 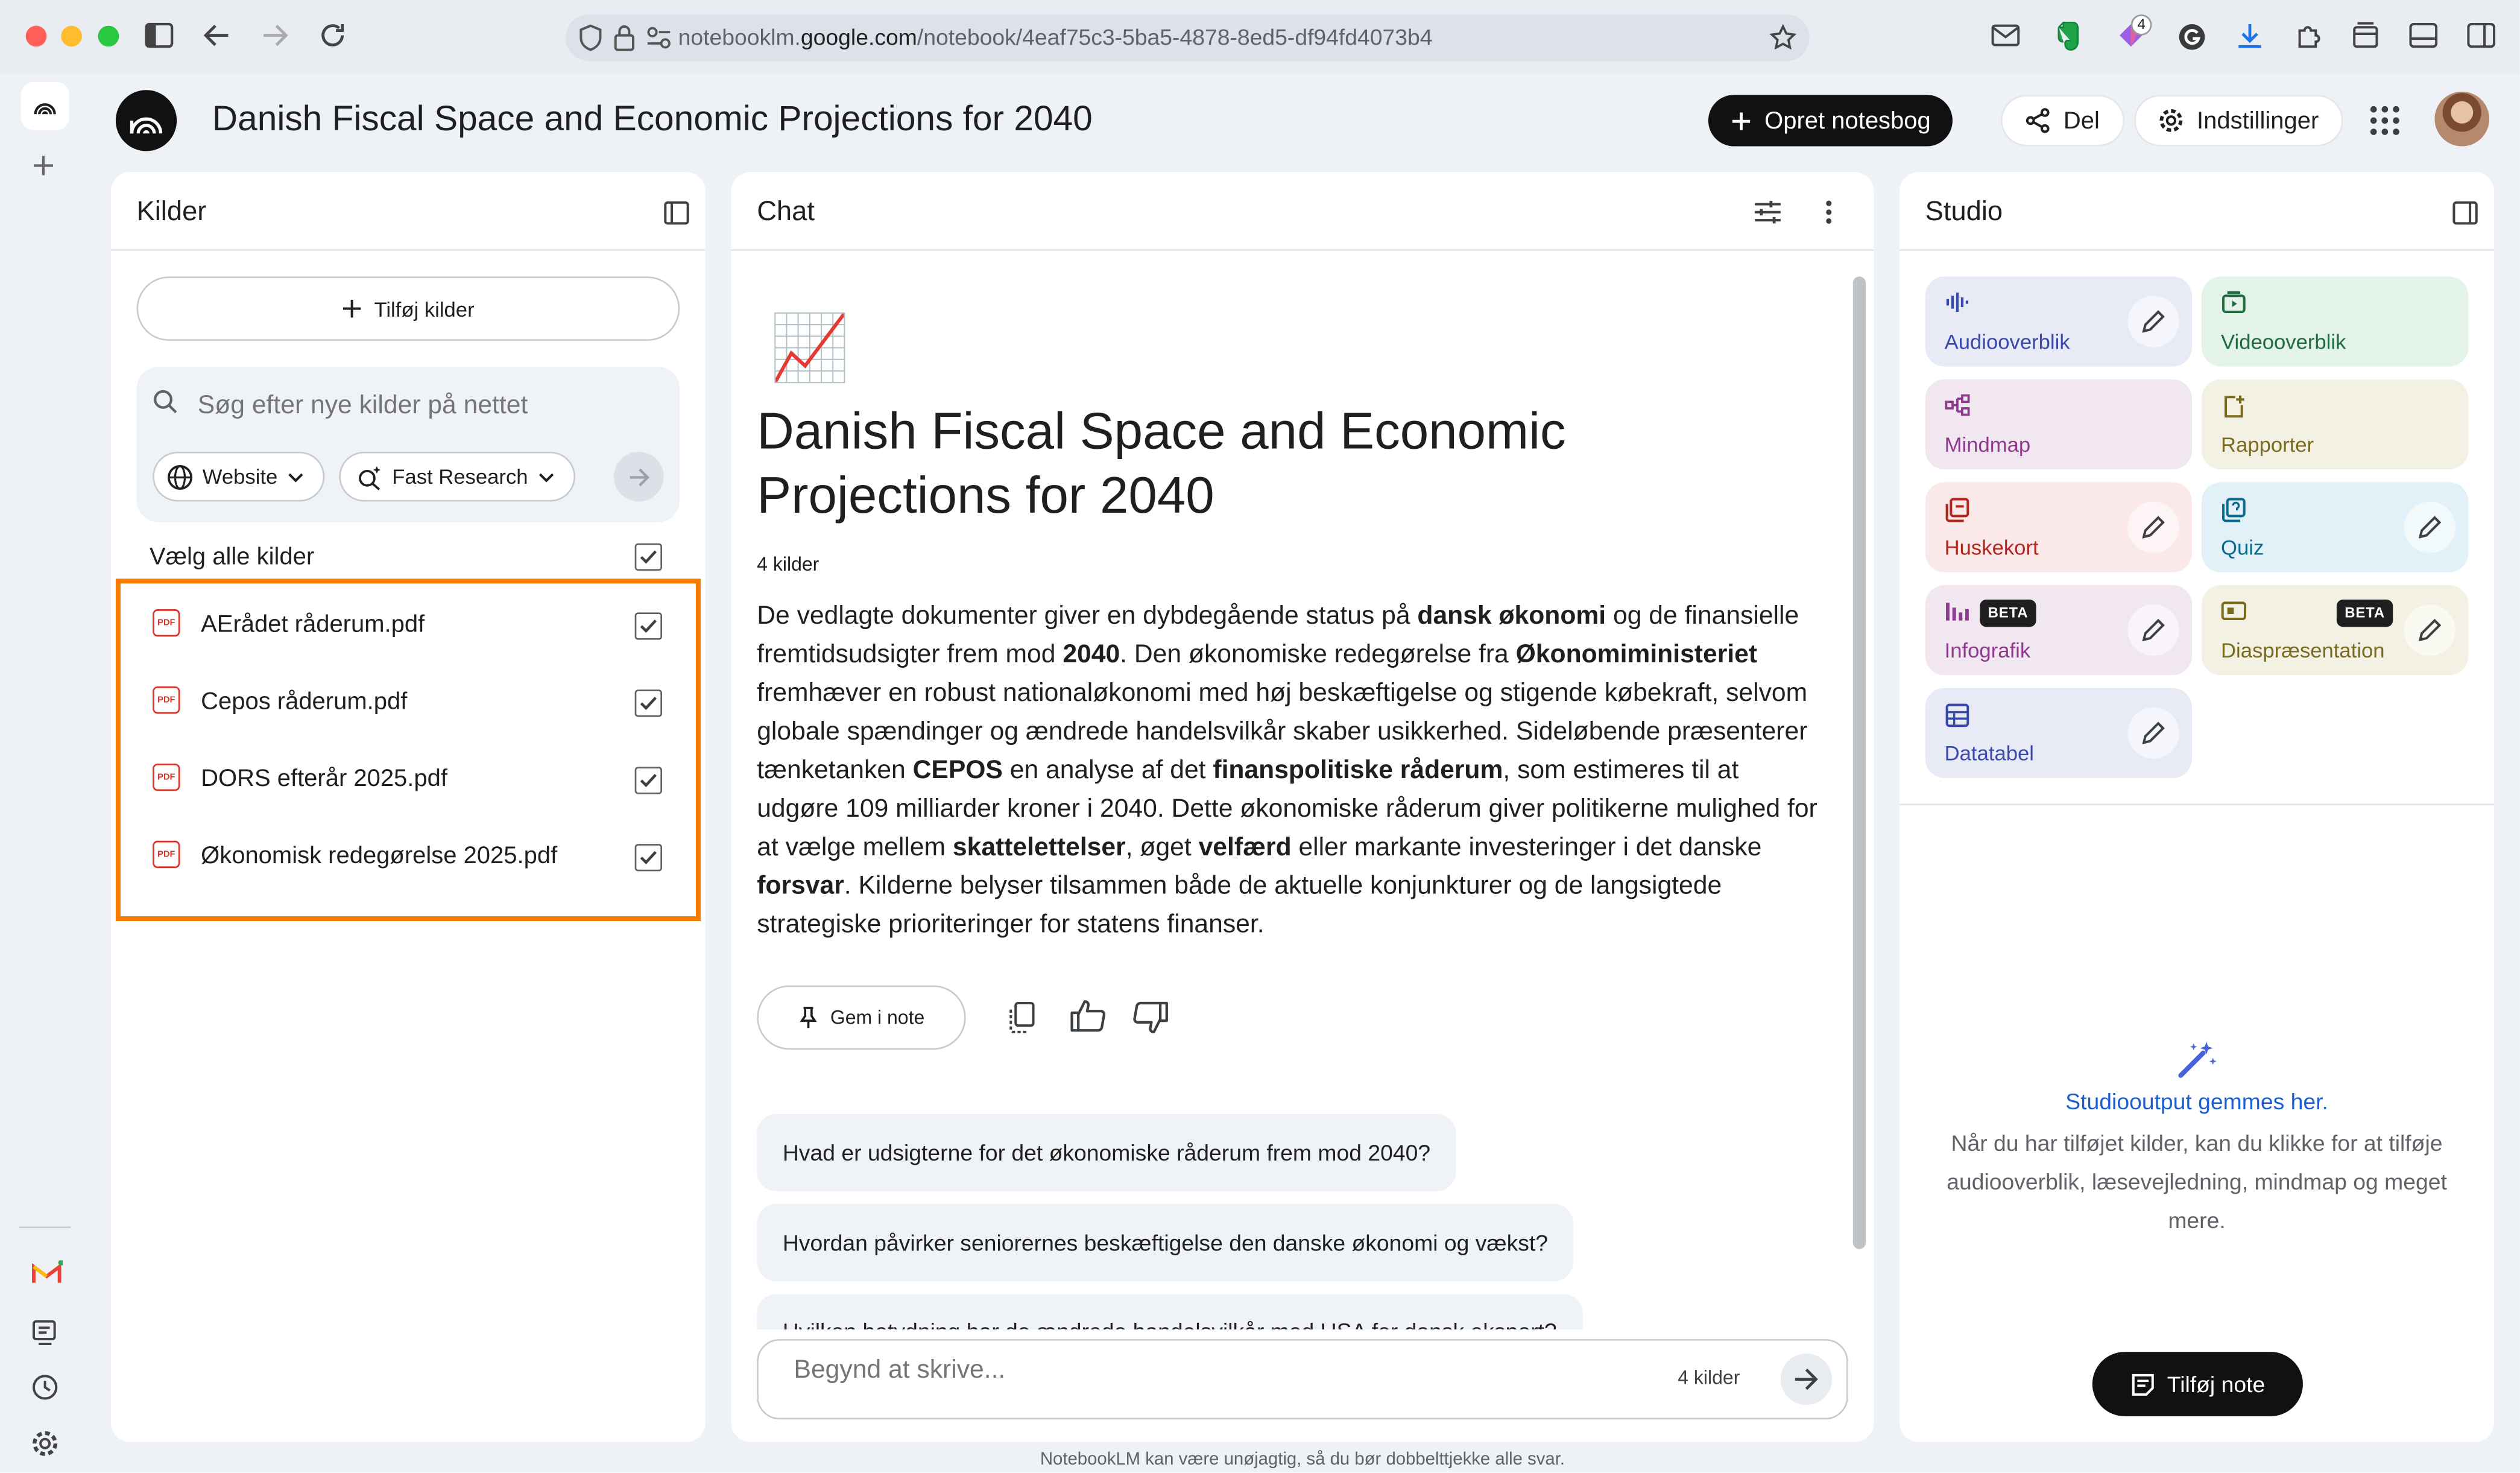 I want to click on summary-text: en analyse af det, so click(x=1107, y=771).